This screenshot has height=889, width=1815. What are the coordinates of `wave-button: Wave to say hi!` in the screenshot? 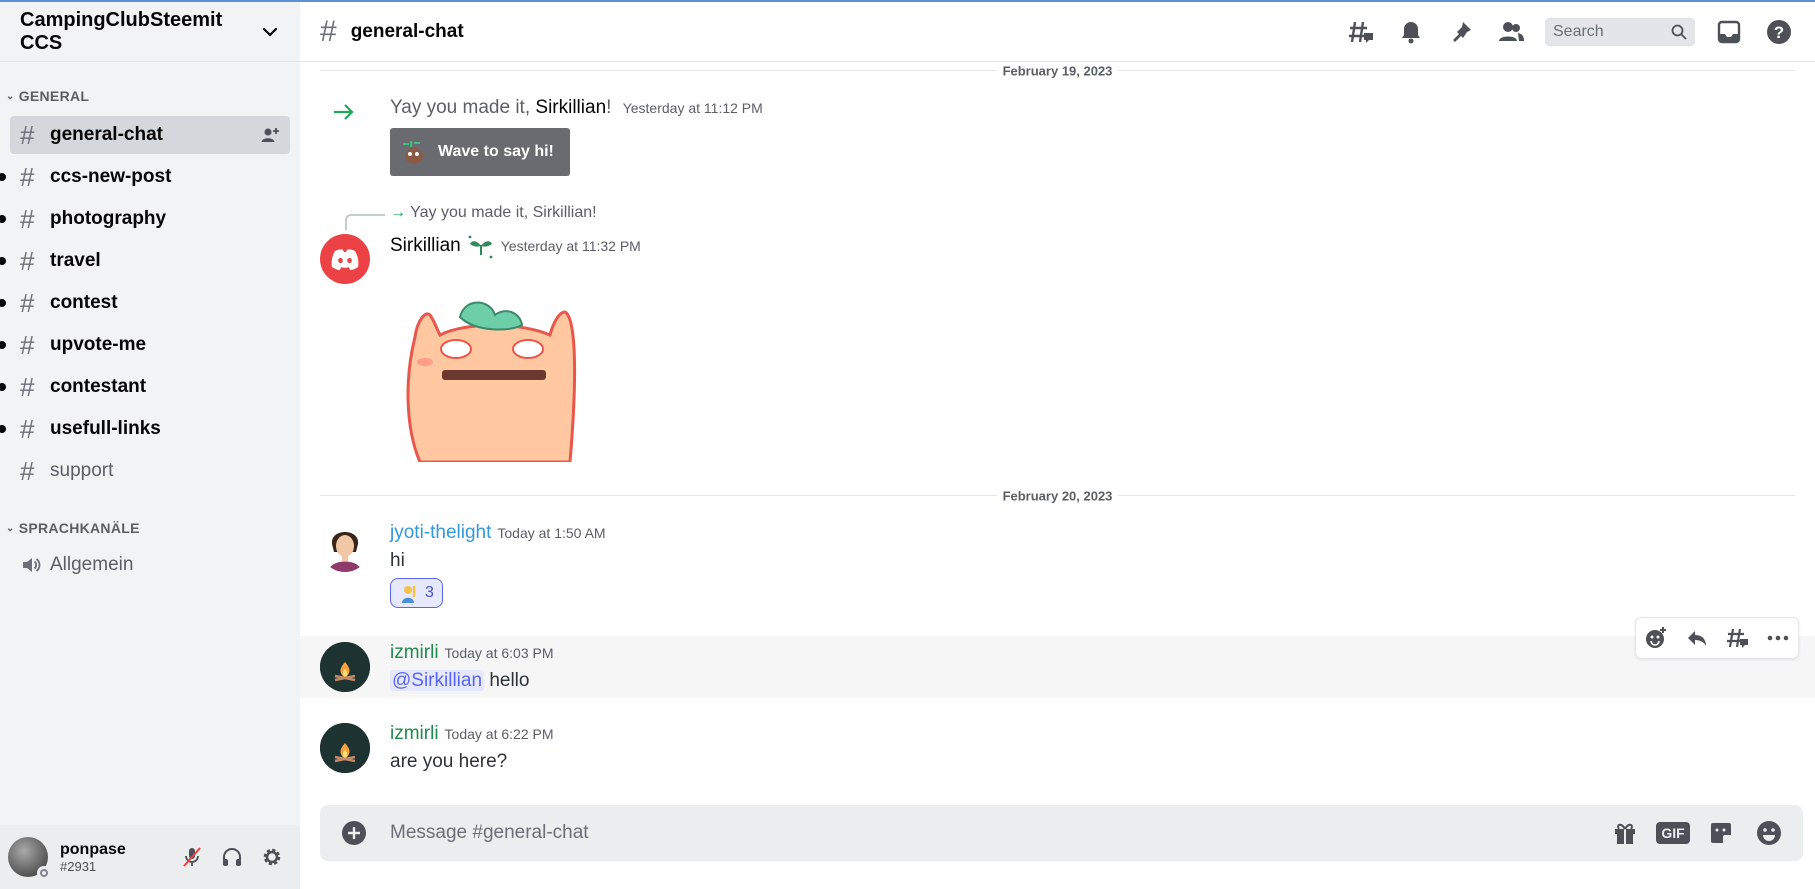 It's located at (480, 152).